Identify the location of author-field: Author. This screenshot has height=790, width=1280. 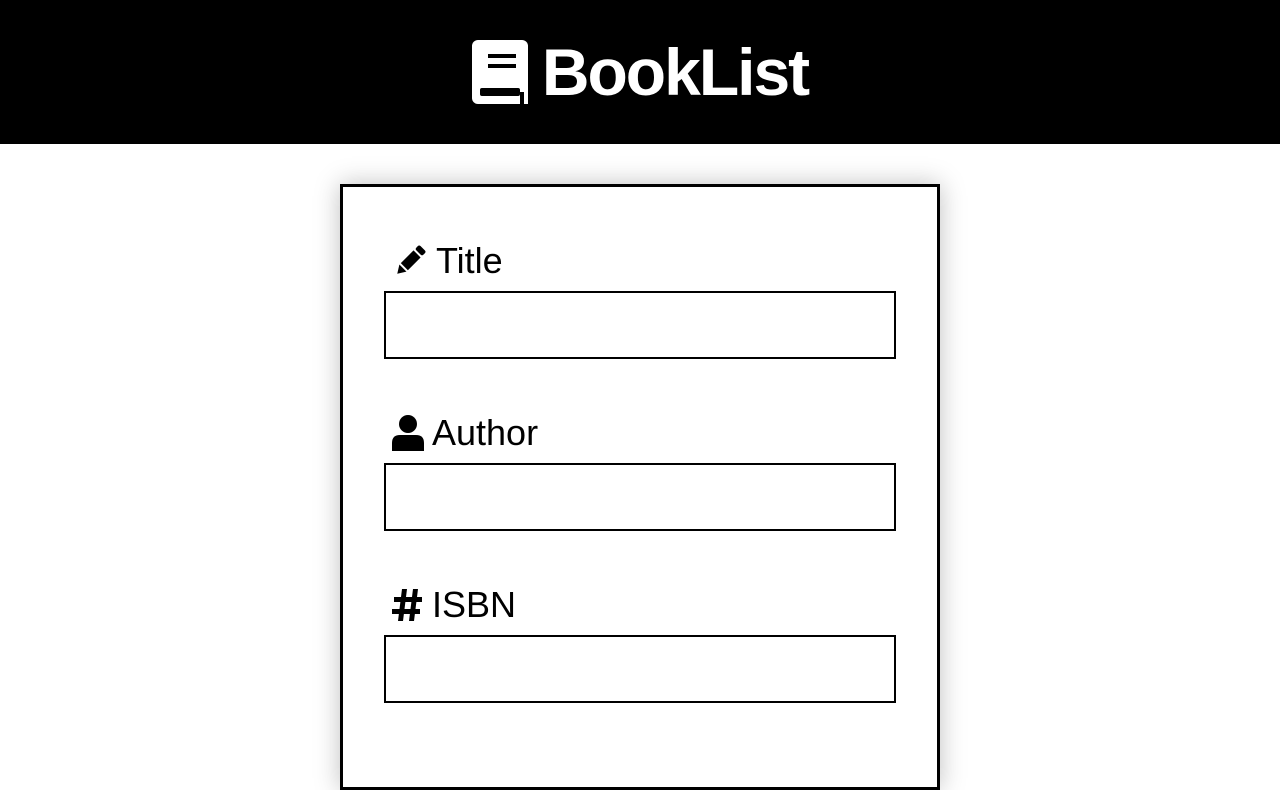
(640, 471).